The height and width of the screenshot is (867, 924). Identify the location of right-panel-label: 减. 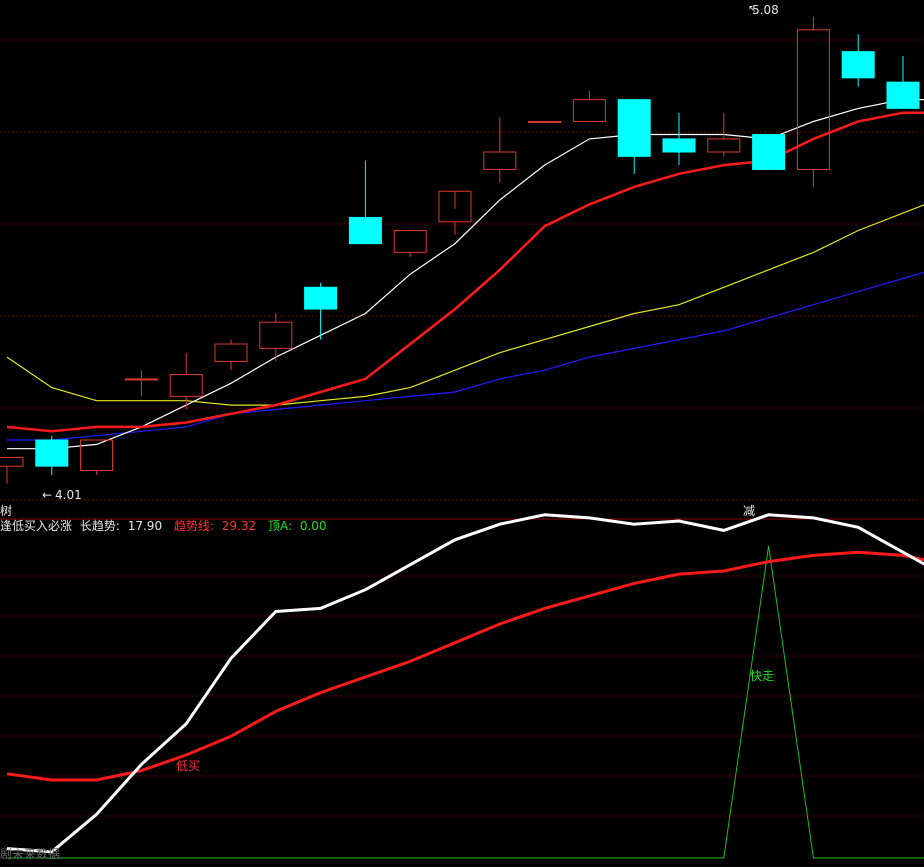
(749, 511).